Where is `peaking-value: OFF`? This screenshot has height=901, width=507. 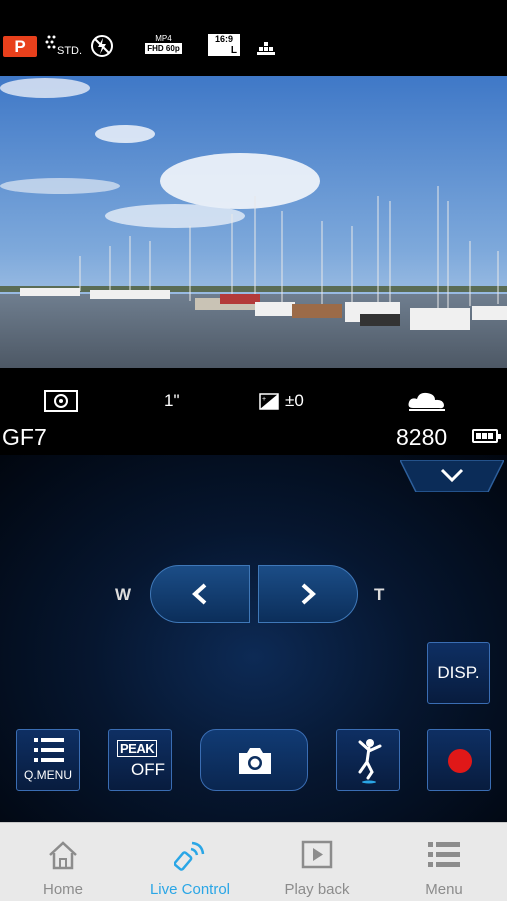
peaking-value: OFF is located at coordinates (148, 769).